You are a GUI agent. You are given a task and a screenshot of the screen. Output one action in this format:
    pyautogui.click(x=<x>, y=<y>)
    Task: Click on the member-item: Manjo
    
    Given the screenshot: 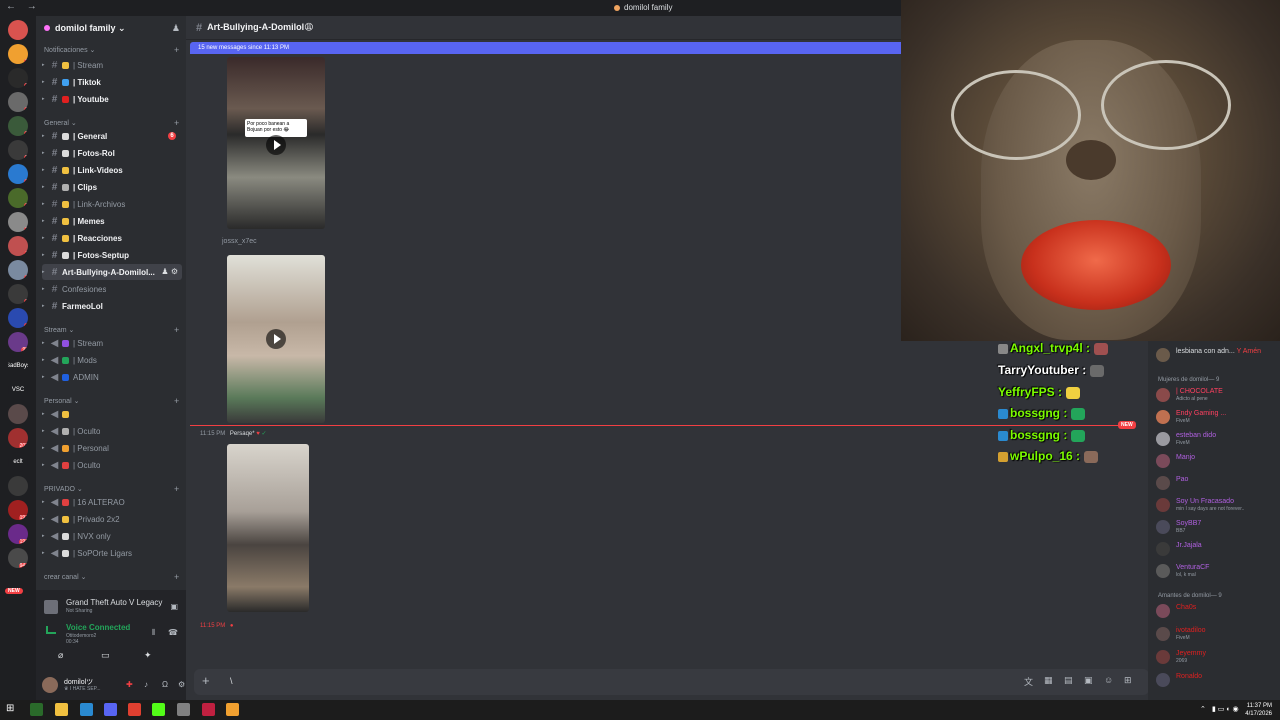 What is the action you would take?
    pyautogui.click(x=1218, y=461)
    